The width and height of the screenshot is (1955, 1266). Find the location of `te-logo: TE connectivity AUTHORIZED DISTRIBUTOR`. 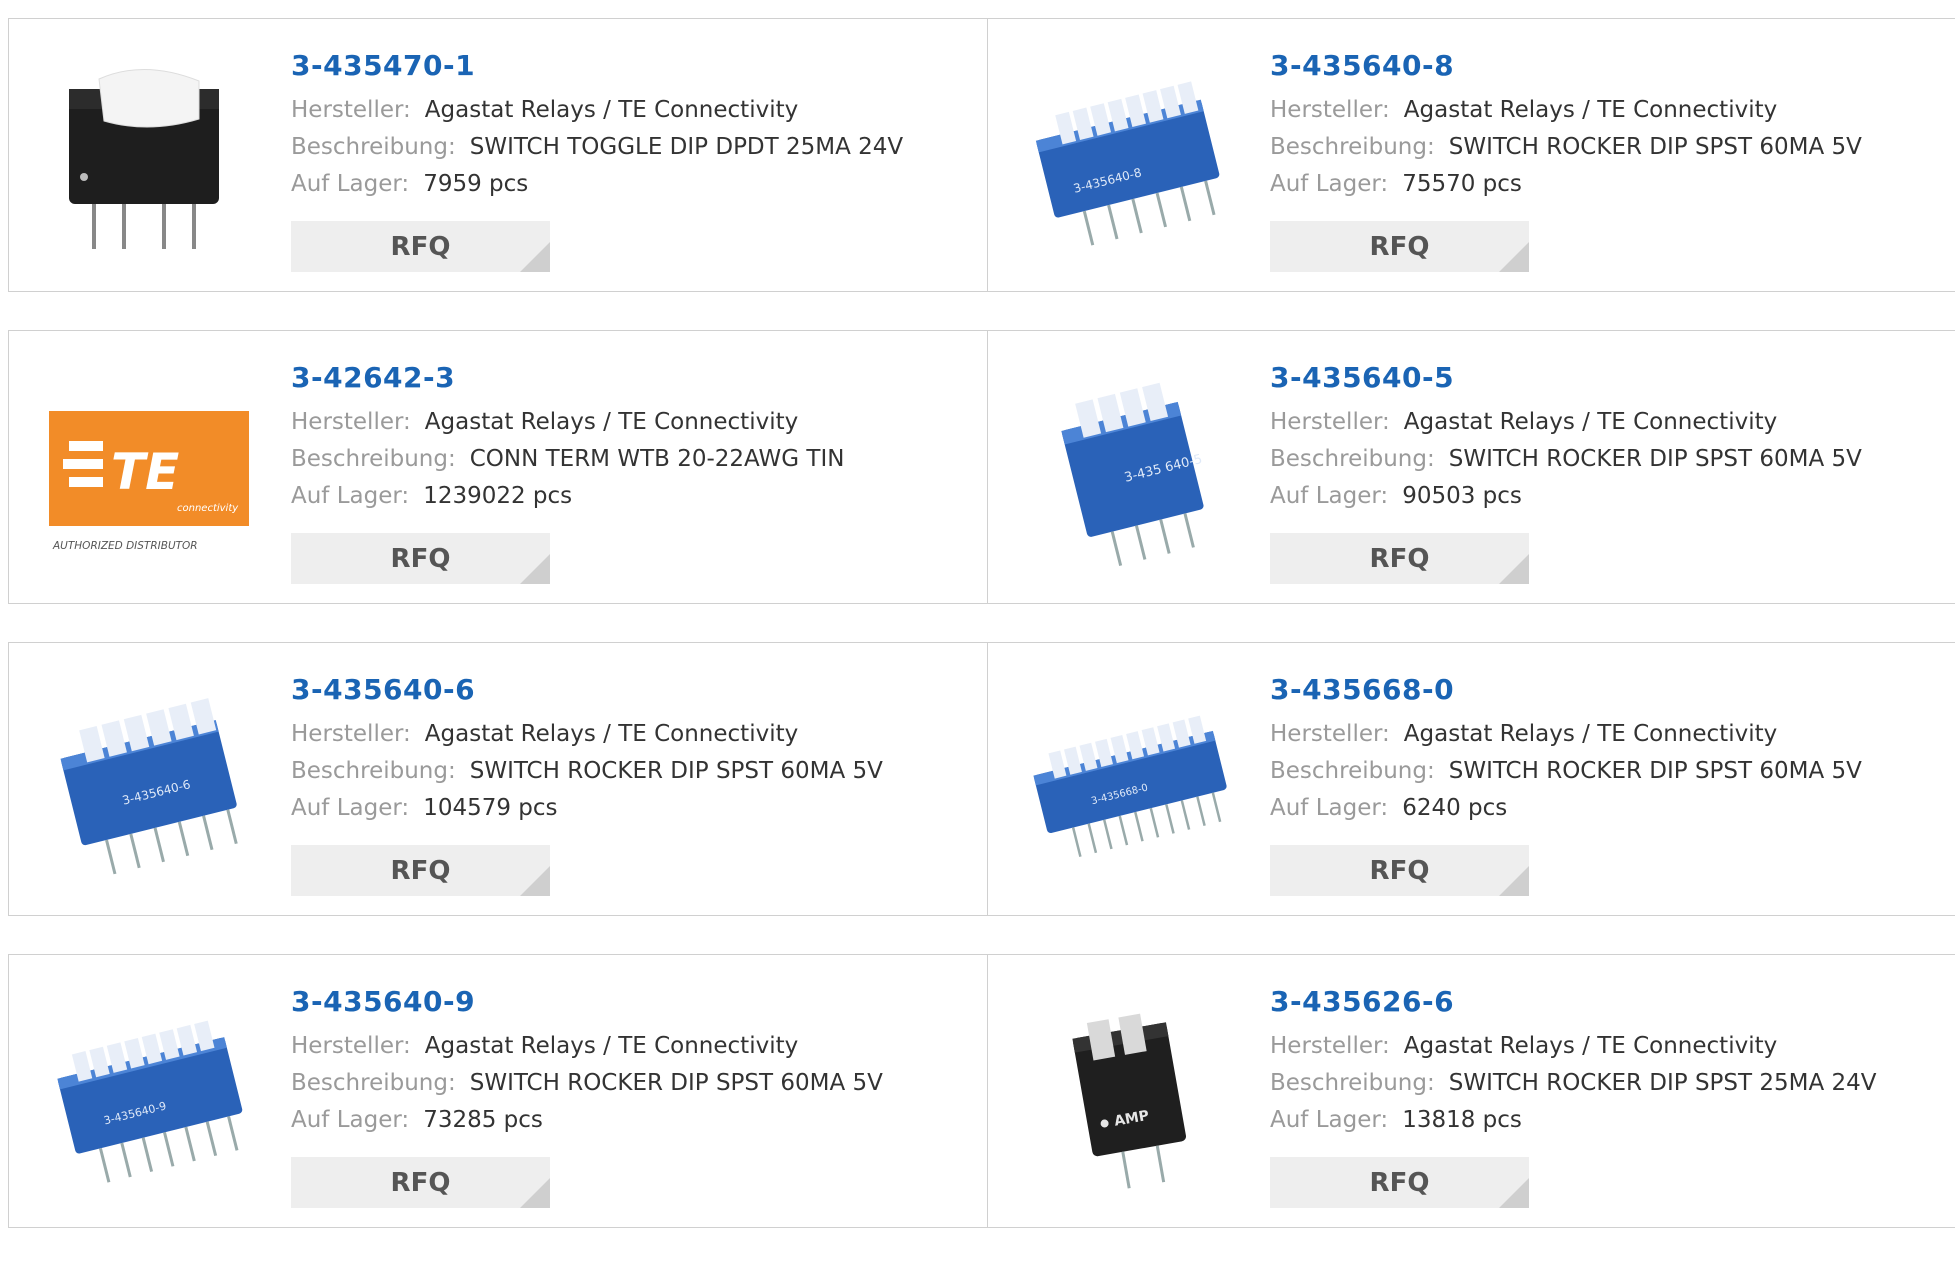

te-logo: TE connectivity AUTHORIZED DISTRIBUTOR is located at coordinates (149, 481).